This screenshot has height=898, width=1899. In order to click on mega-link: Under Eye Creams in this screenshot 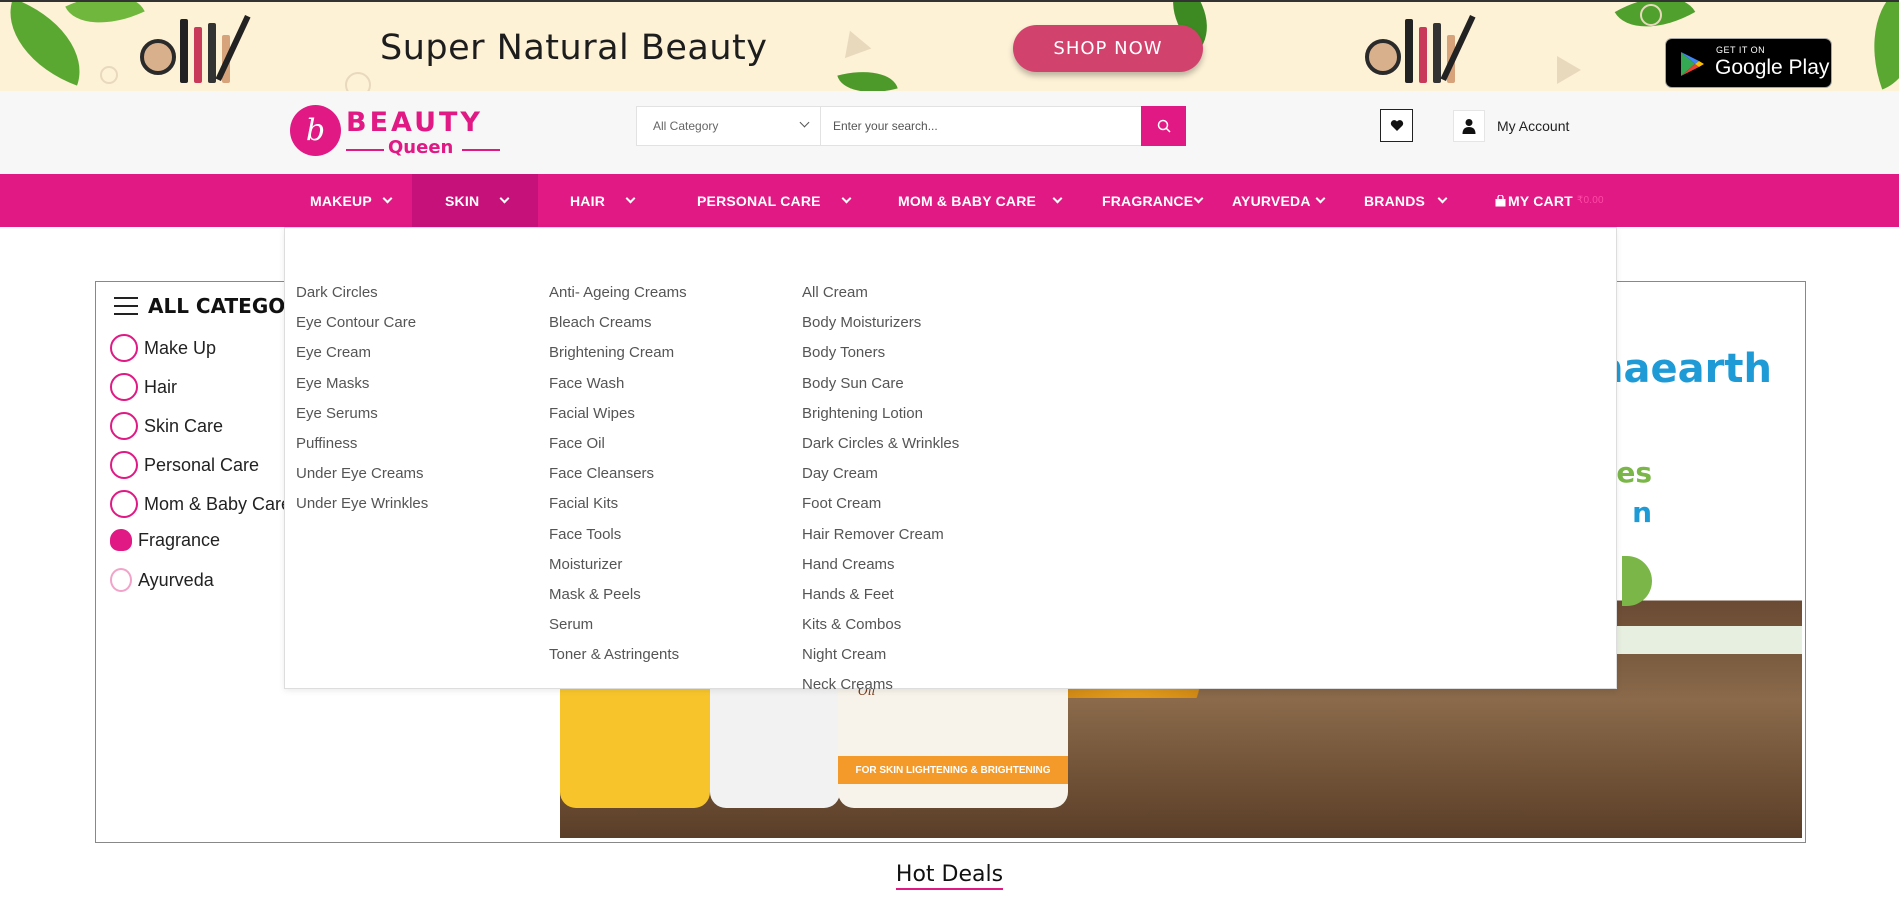, I will do `click(362, 480)`.